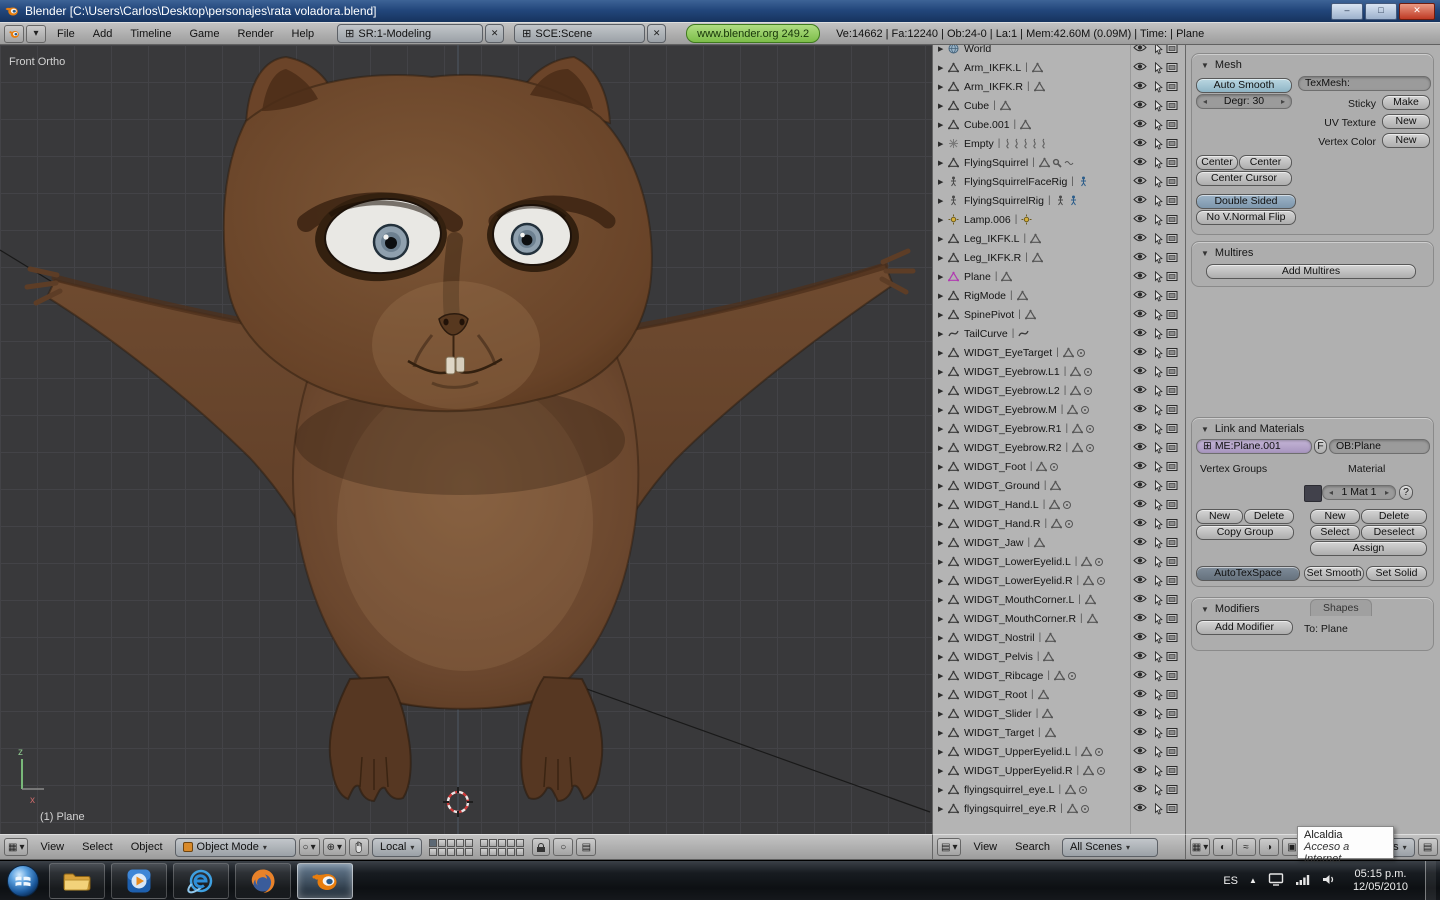 The width and height of the screenshot is (1440, 900). Describe the element at coordinates (1394, 516) in the screenshot. I see `material-delete-button: Delete` at that location.